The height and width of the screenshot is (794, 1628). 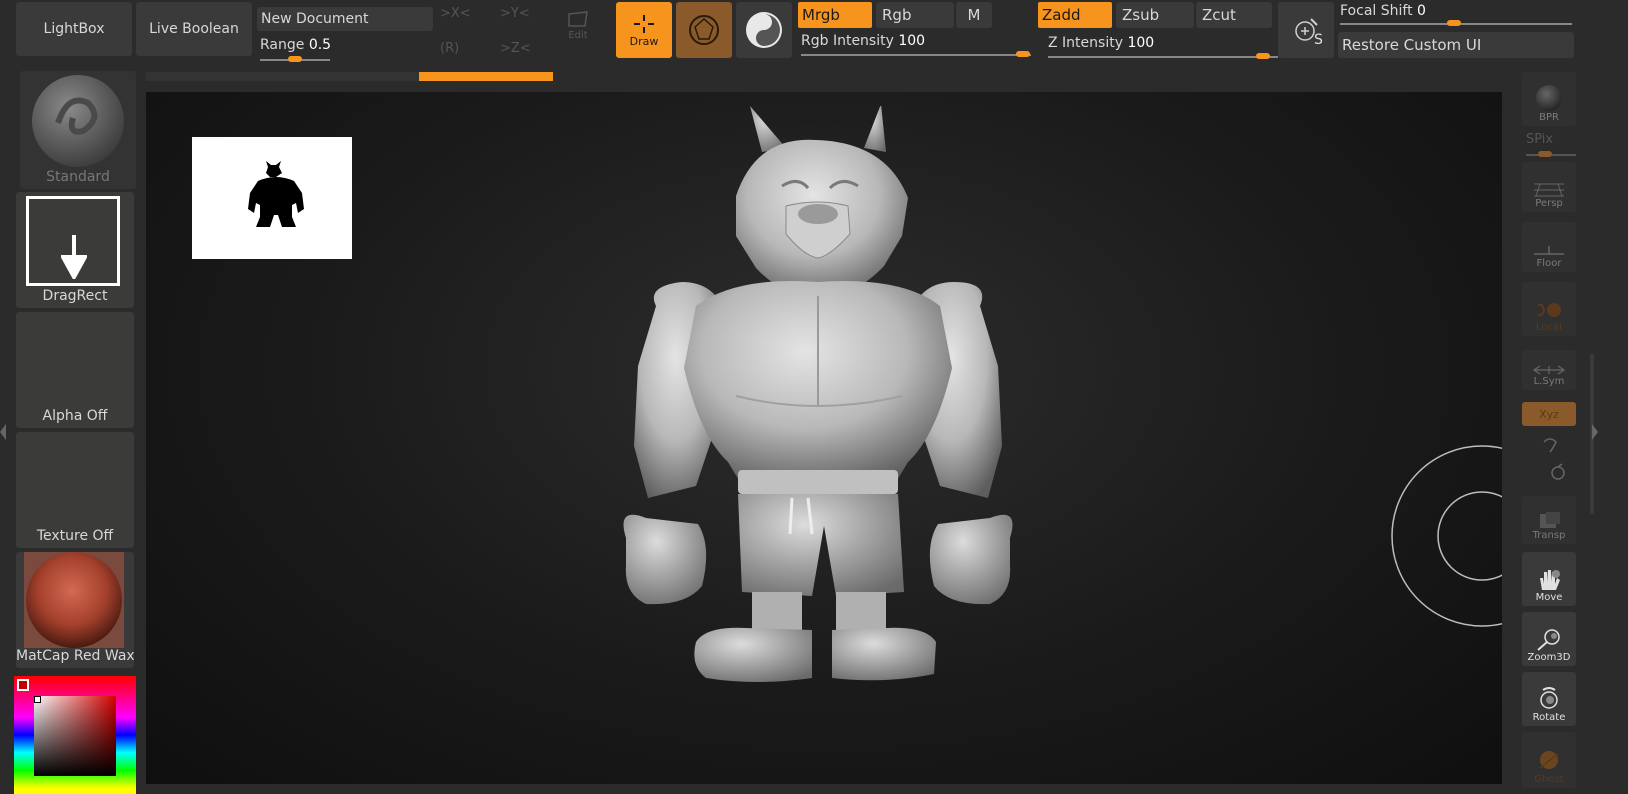 I want to click on rotate-y-icon, so click(x=1550, y=445).